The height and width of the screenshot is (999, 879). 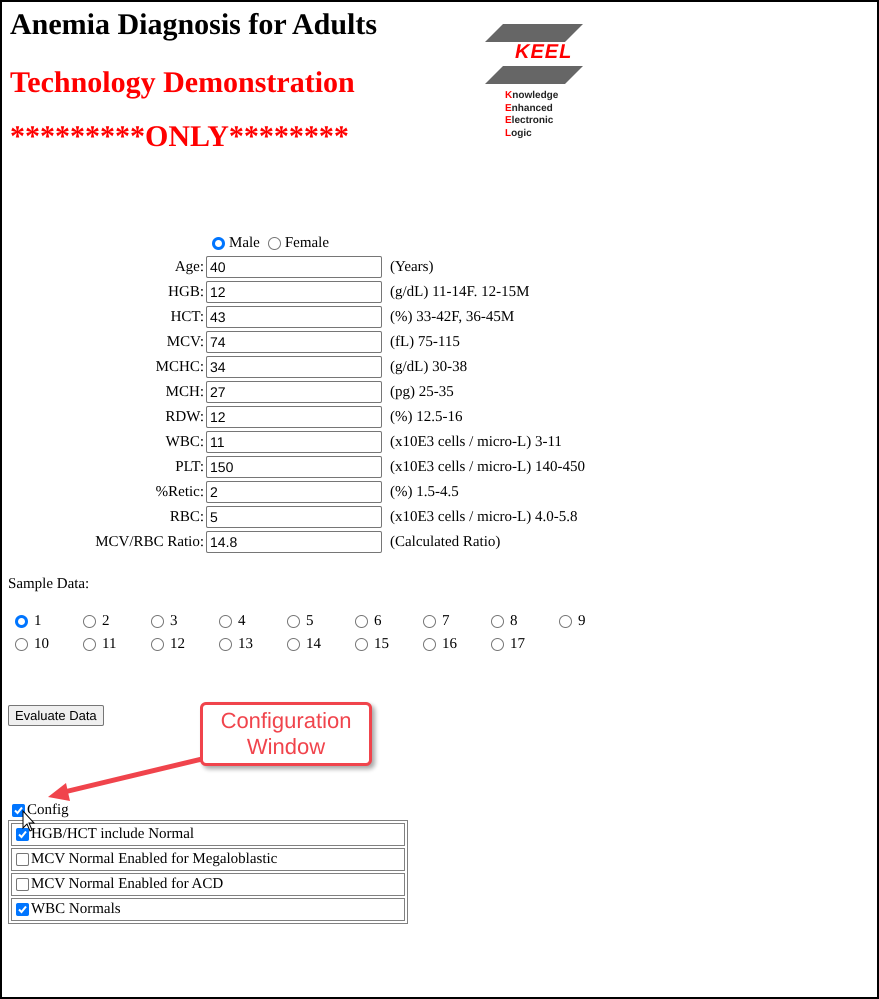 I want to click on notice-text: *********ONLY********, so click(x=179, y=137).